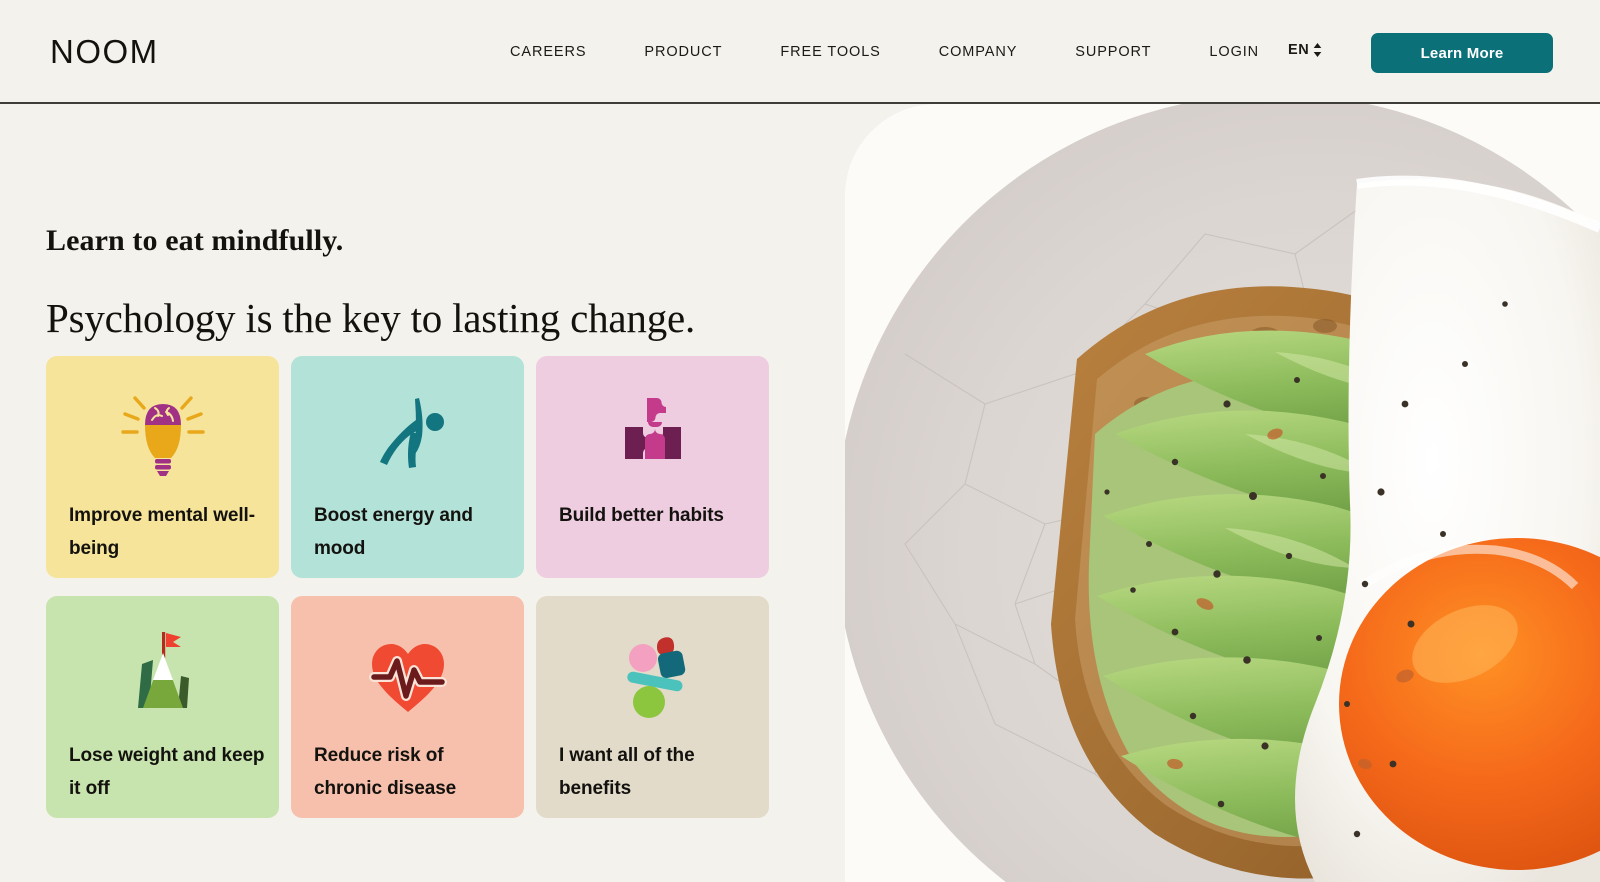 The image size is (1600, 882). I want to click on benefit-card-improve-mental-wellbeing: Improve mental well-being, so click(162, 467).